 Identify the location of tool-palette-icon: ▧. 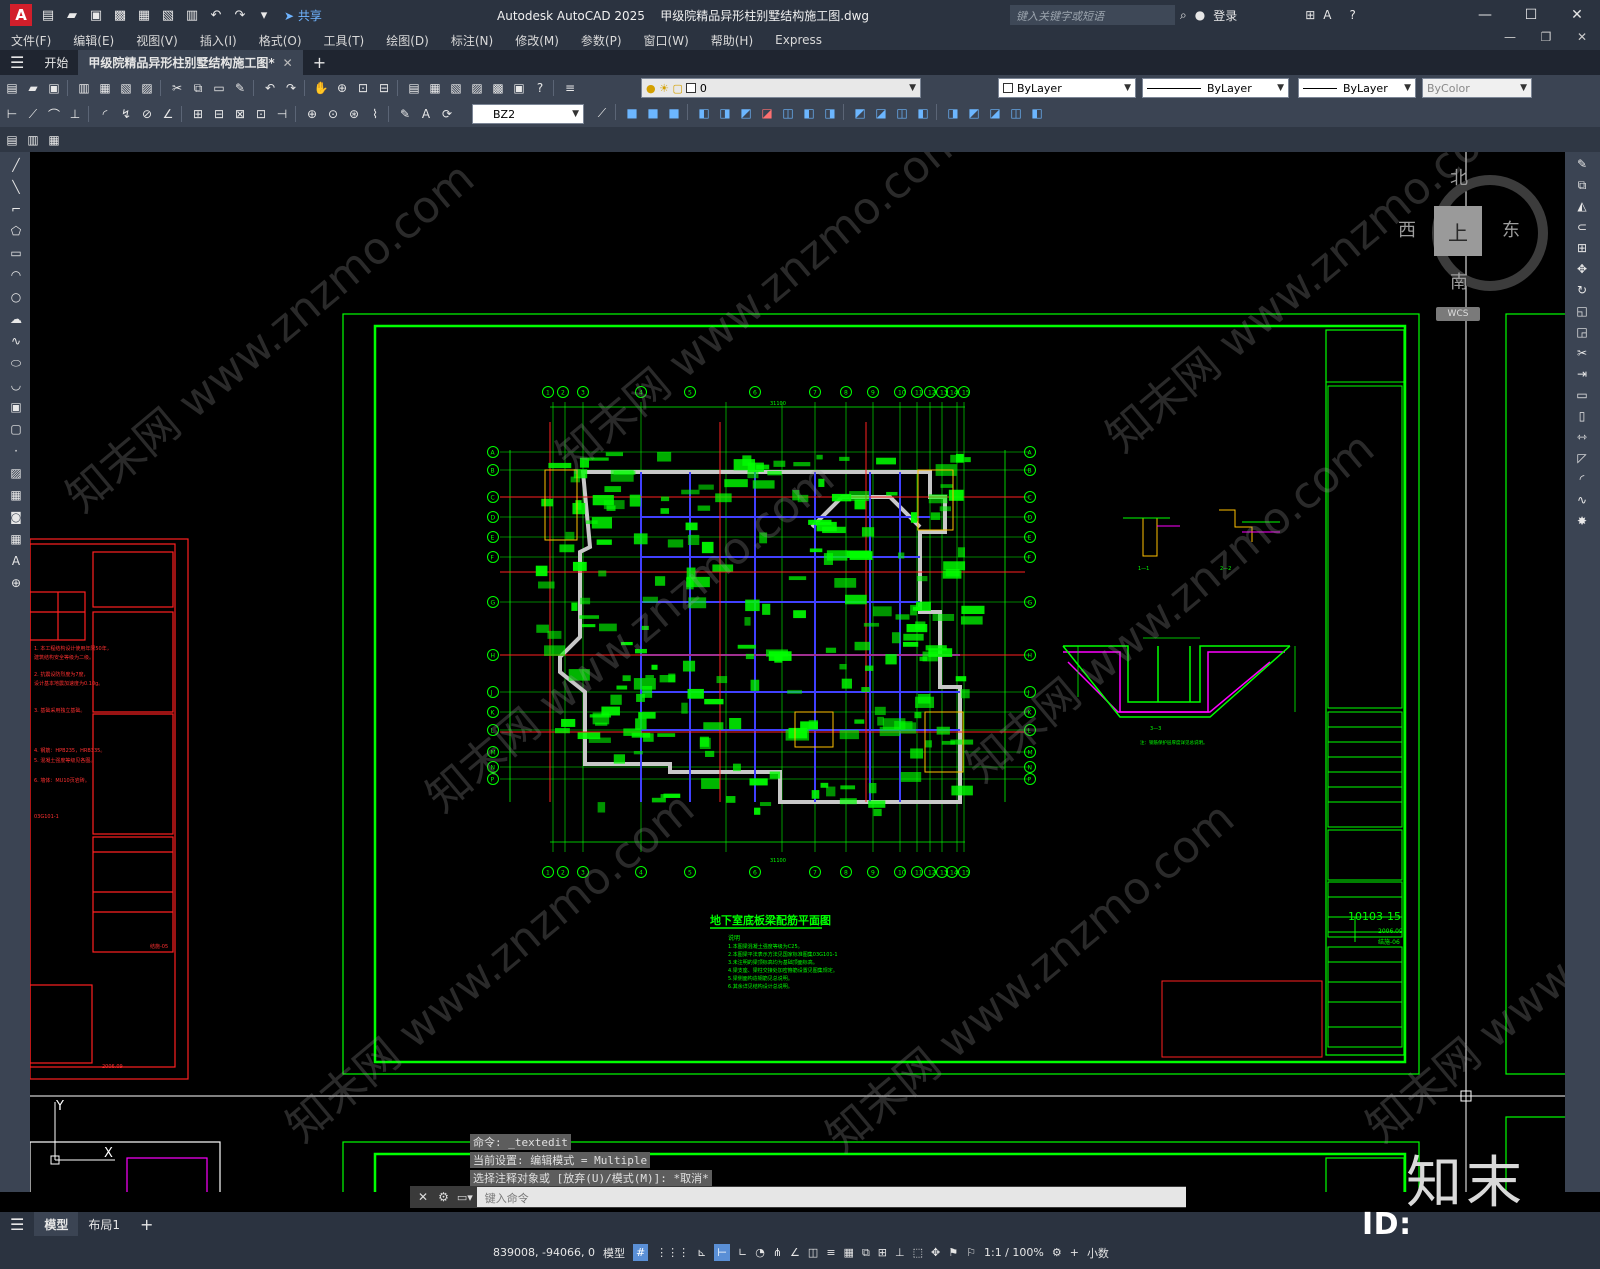
(456, 88).